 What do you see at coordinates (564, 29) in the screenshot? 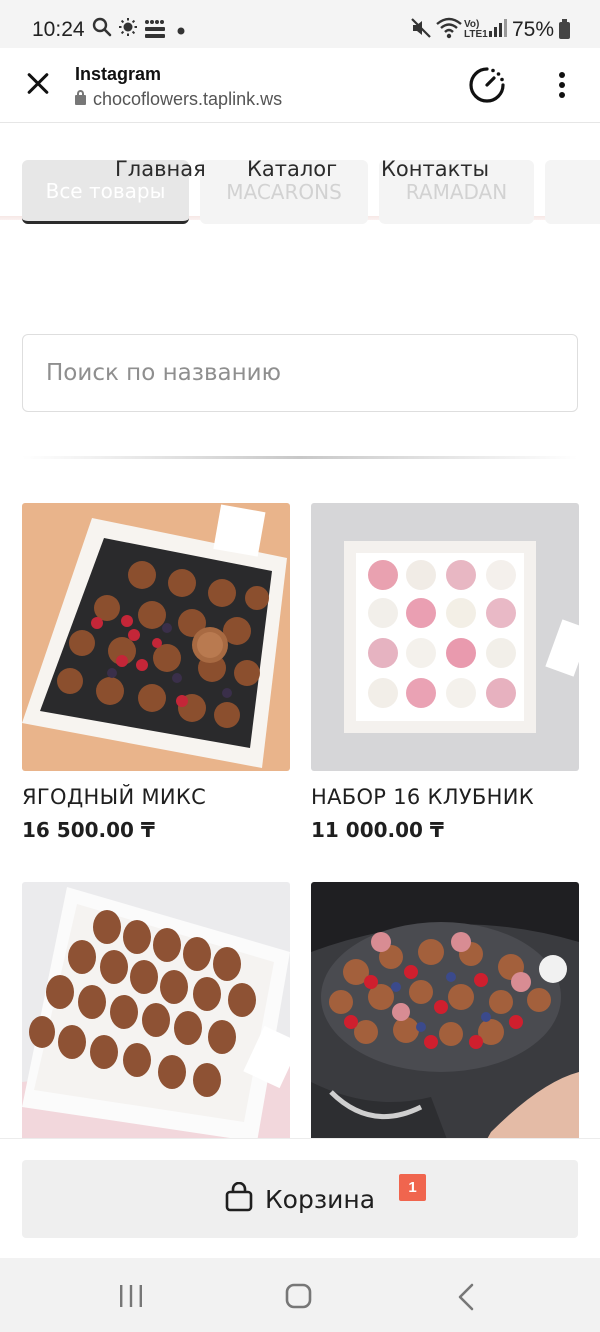
I see `battery-icon` at bounding box center [564, 29].